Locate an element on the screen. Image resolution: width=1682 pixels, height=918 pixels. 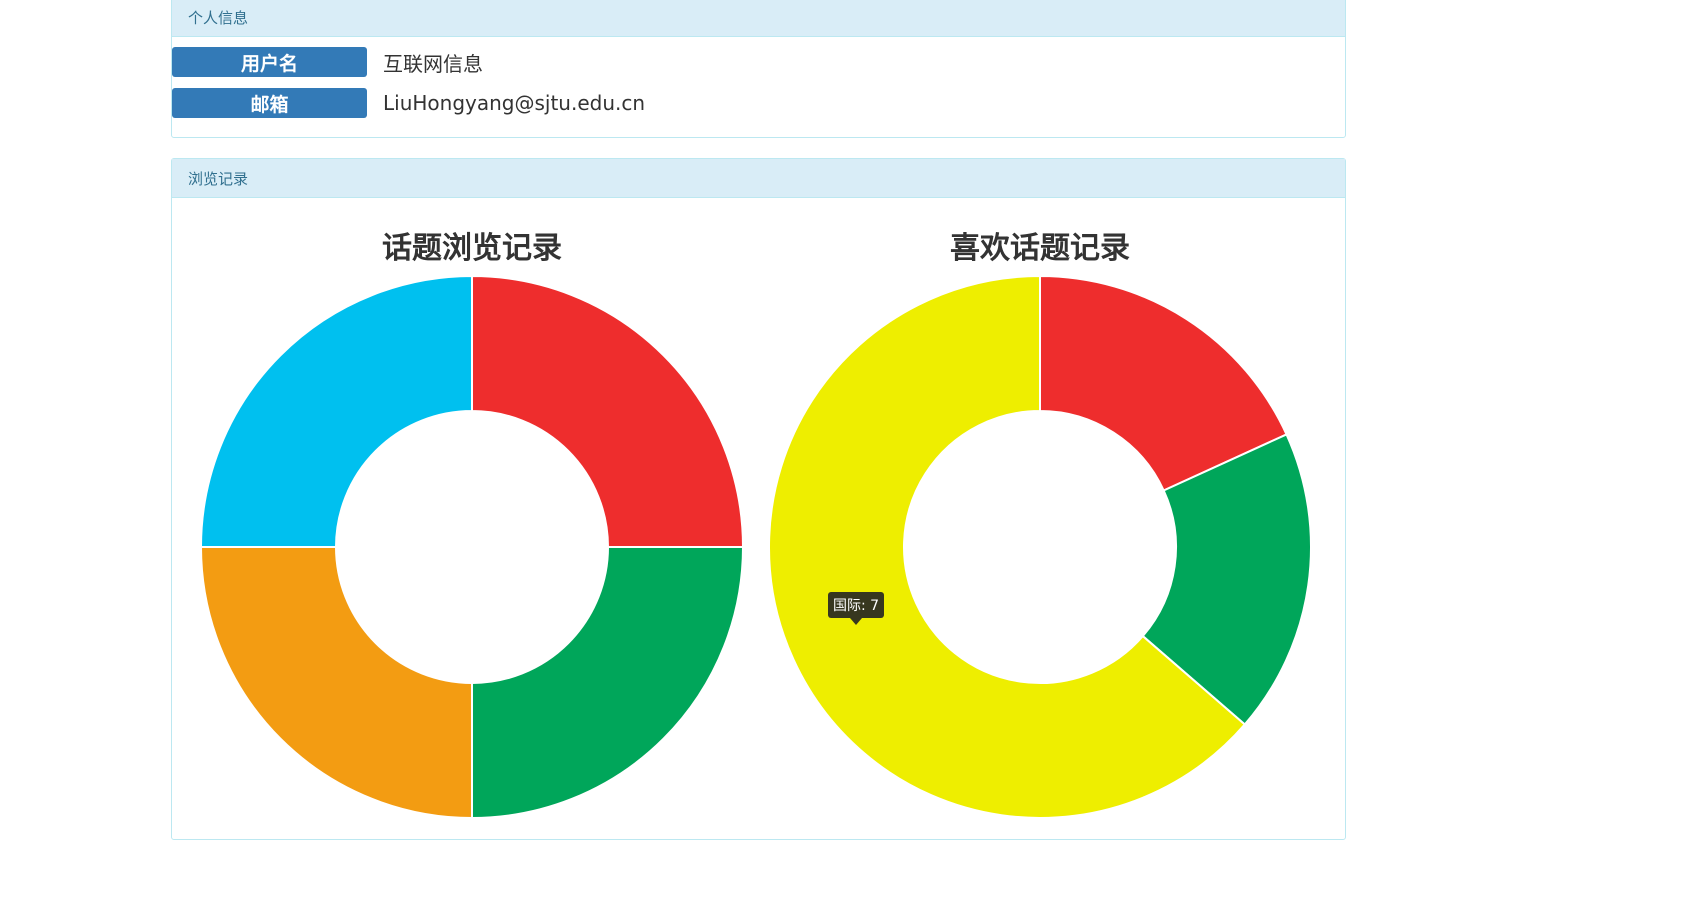
tooltip-label: 国际: 7 is located at coordinates (856, 606).